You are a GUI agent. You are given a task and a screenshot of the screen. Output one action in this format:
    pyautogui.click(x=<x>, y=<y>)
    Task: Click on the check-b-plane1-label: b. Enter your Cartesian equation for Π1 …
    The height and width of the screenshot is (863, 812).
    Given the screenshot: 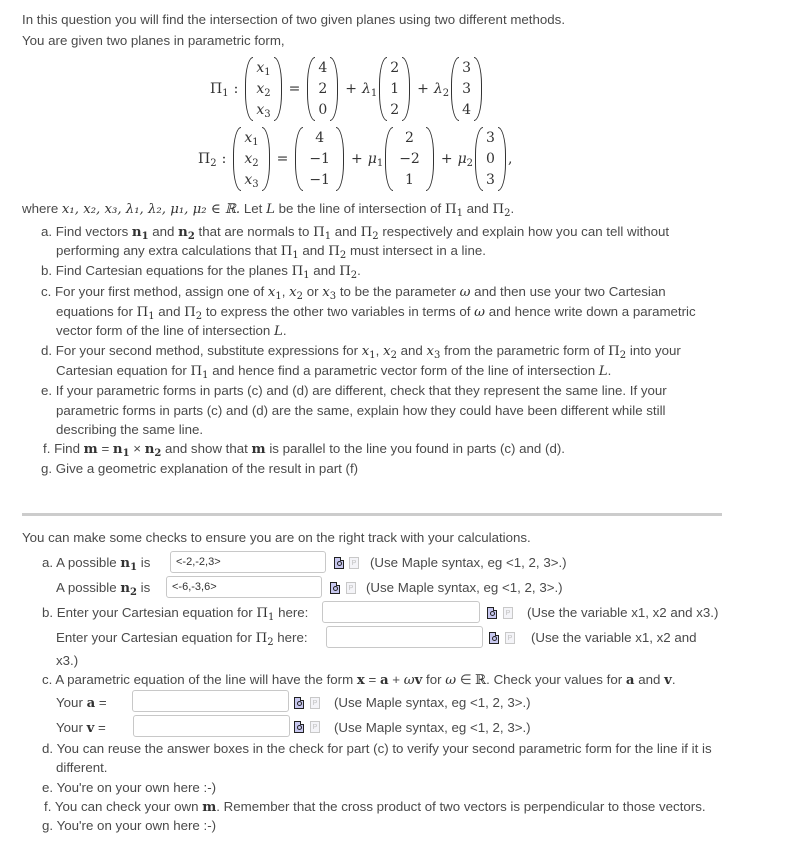 What is the action you would take?
    pyautogui.click(x=175, y=614)
    